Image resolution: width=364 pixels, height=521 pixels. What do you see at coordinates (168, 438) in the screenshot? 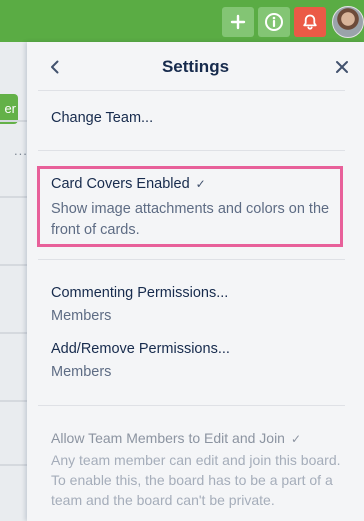
I see `allow-team-edit-label: Allow Team Members to Edit and Join` at bounding box center [168, 438].